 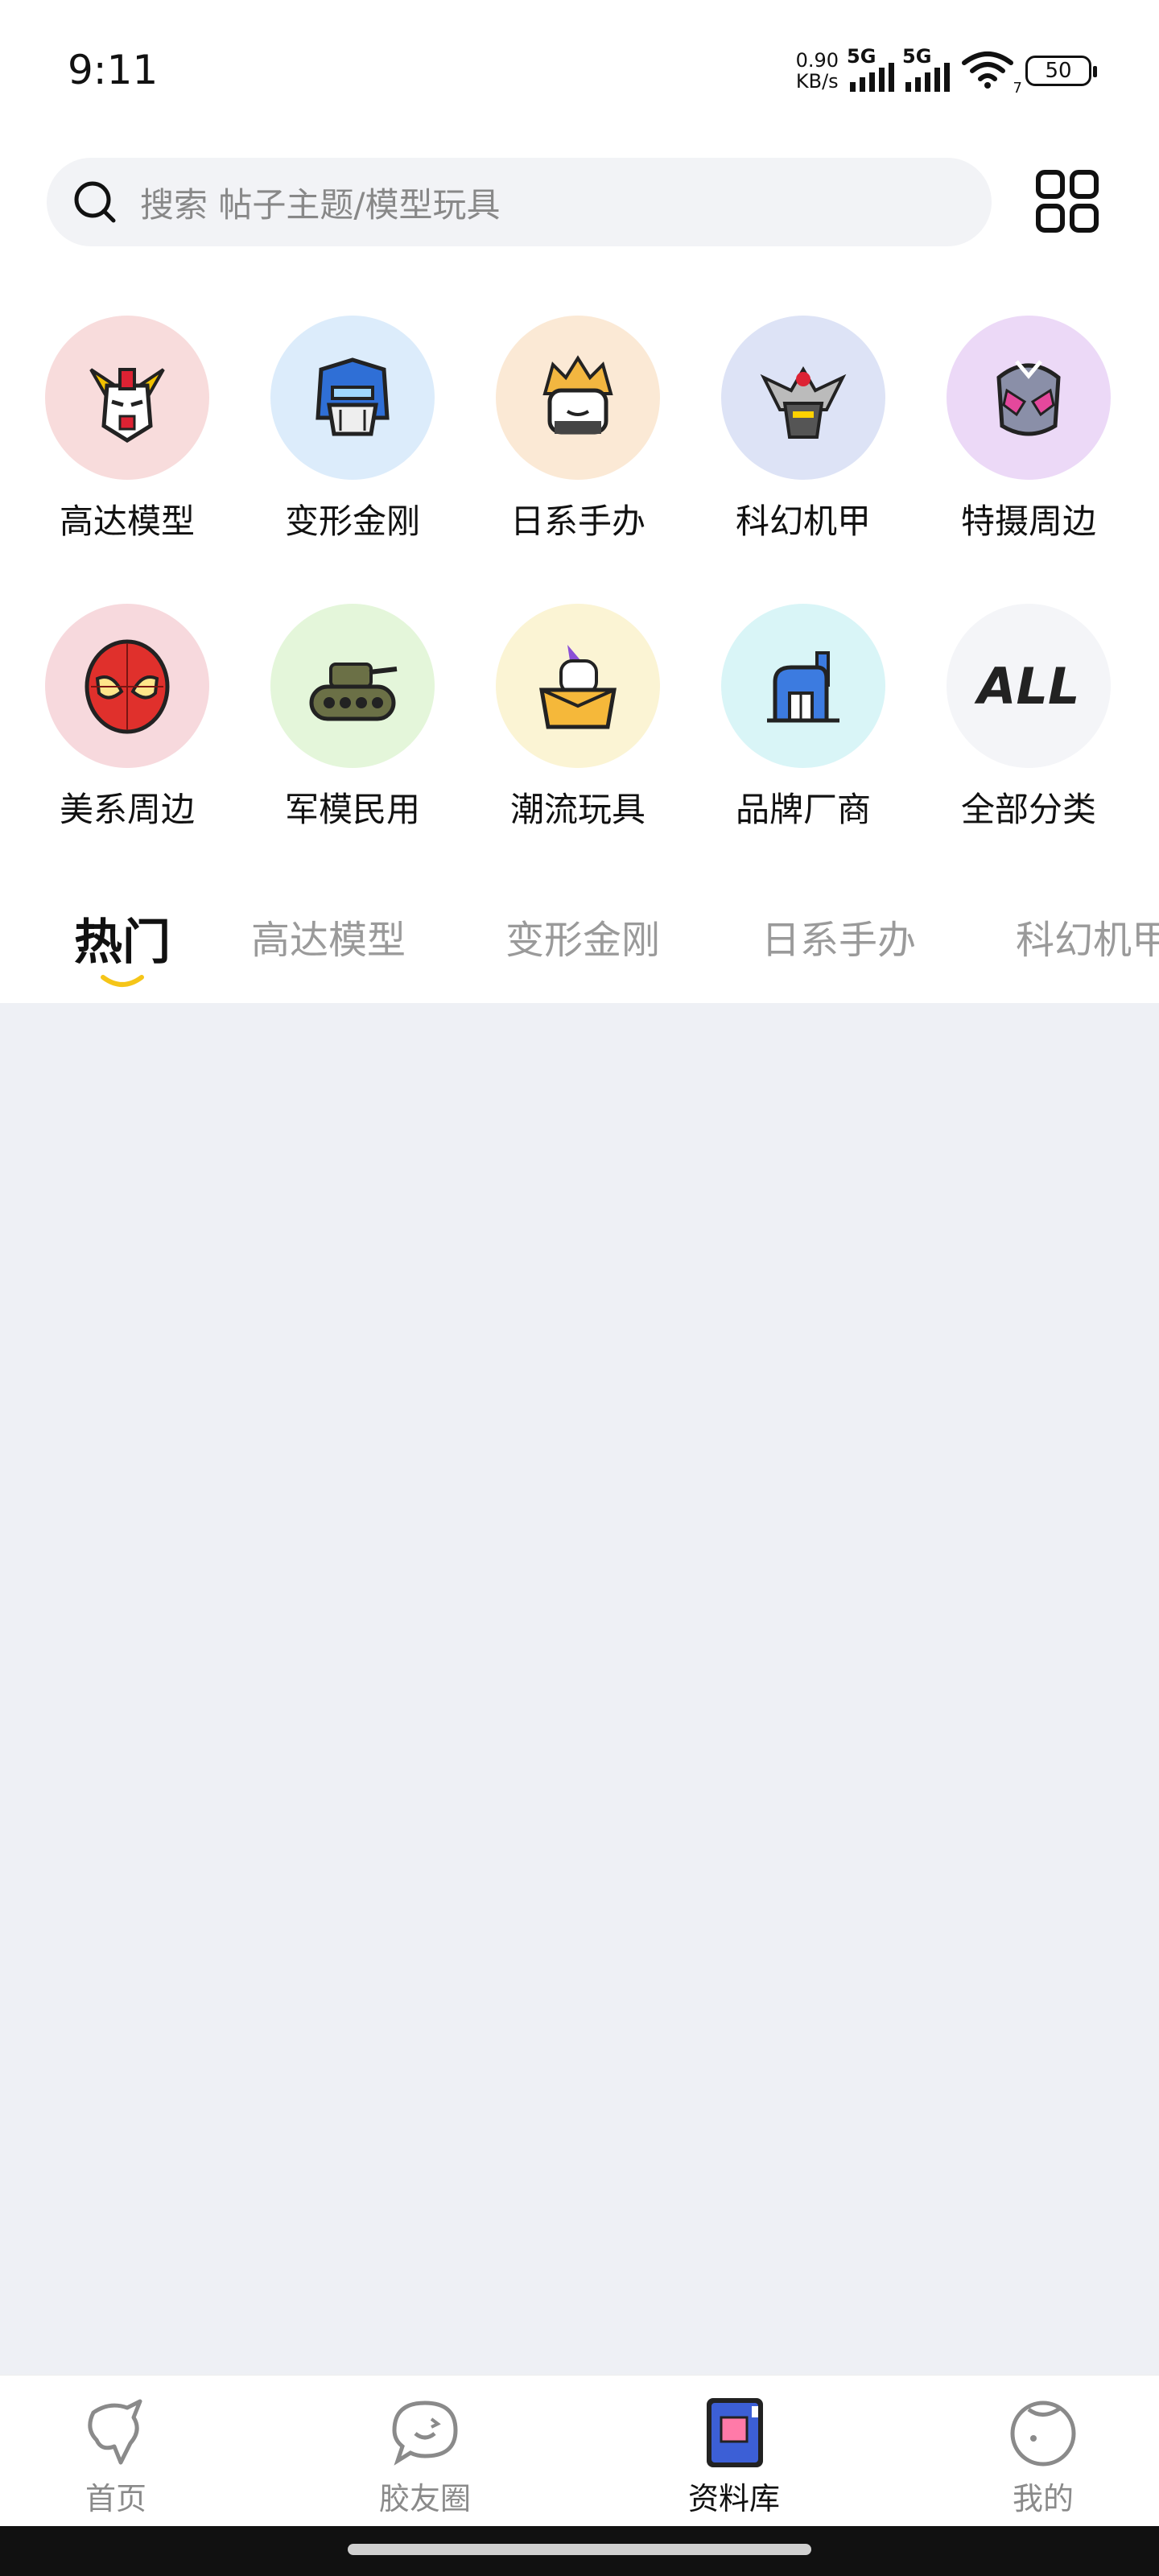 I want to click on spiderman-icon, so click(x=127, y=686).